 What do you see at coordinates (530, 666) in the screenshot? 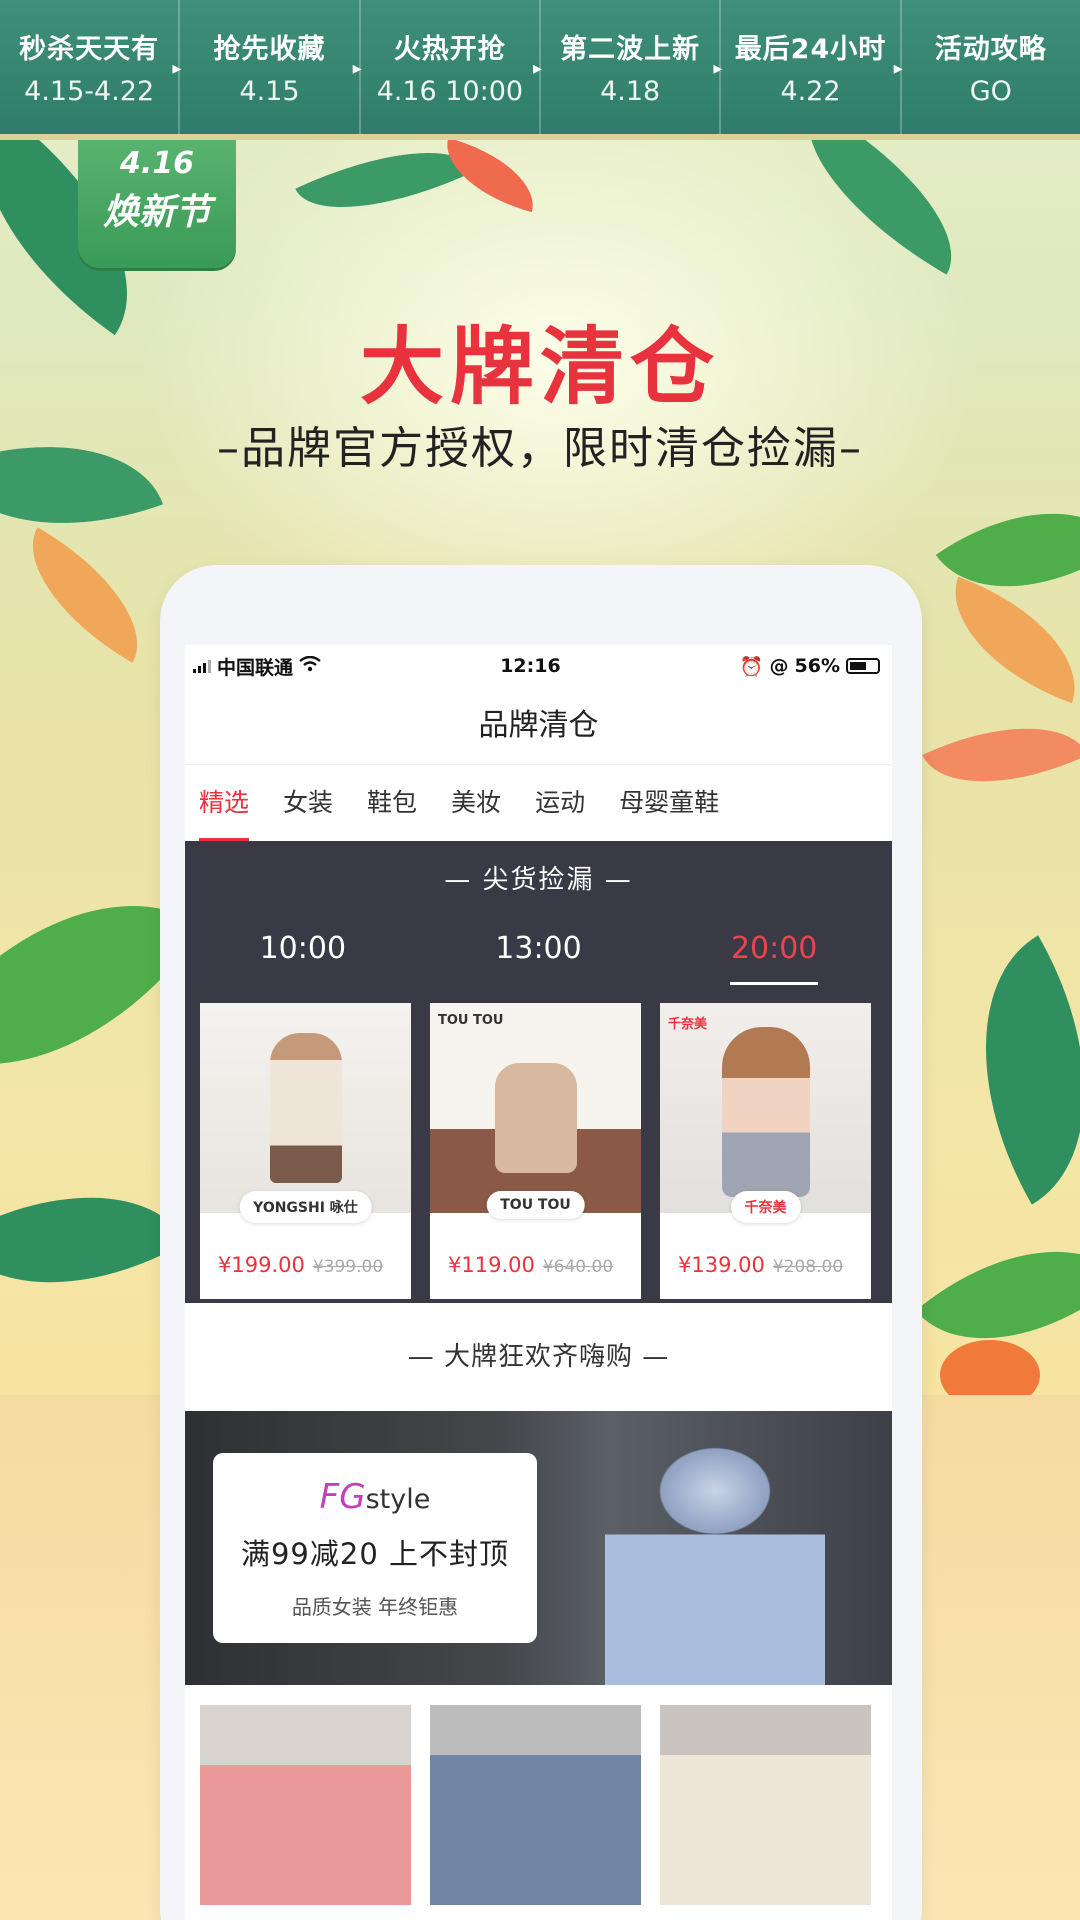
I see `status-time: 12:16` at bounding box center [530, 666].